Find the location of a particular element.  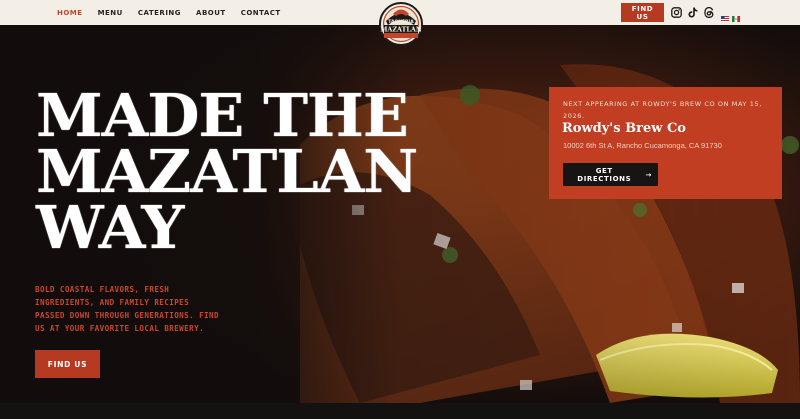

get-directions-button: GET DIRECTIONS → is located at coordinates (610, 174).